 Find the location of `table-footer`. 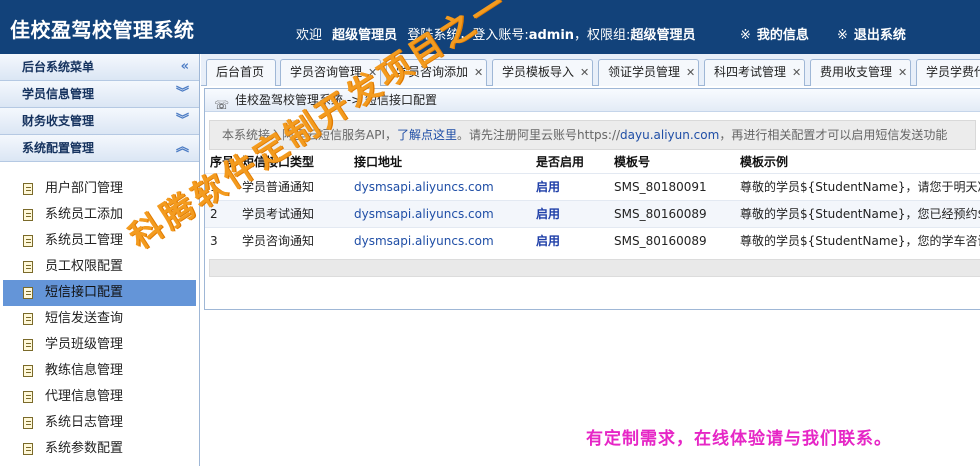

table-footer is located at coordinates (594, 268).